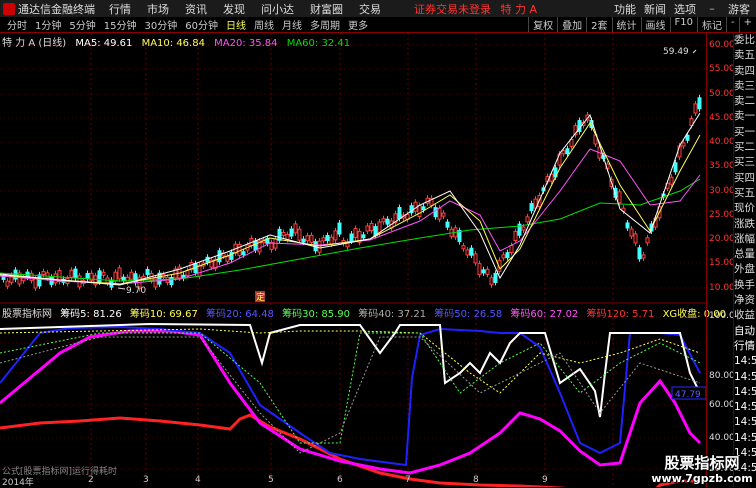 The height and width of the screenshot is (488, 756). I want to click on tool-overlay: 叠加, so click(571, 24).